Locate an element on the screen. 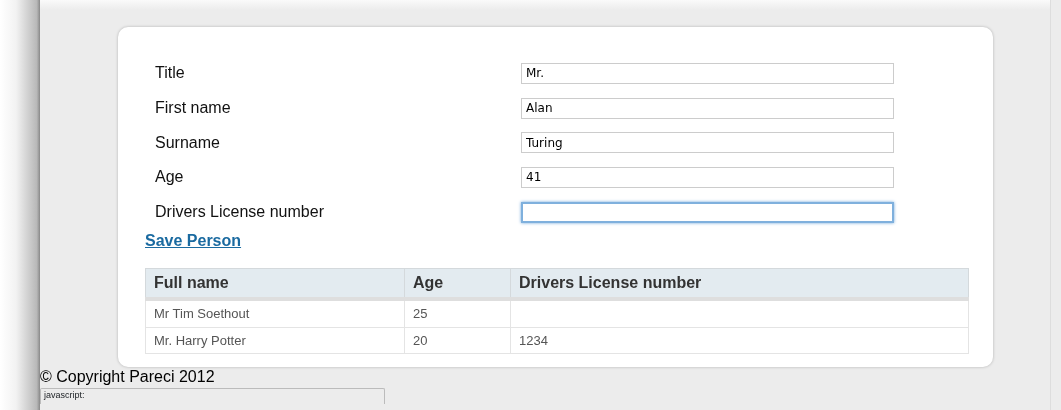 The height and width of the screenshot is (410, 1061). field-label: Drivers License number is located at coordinates (239, 212).